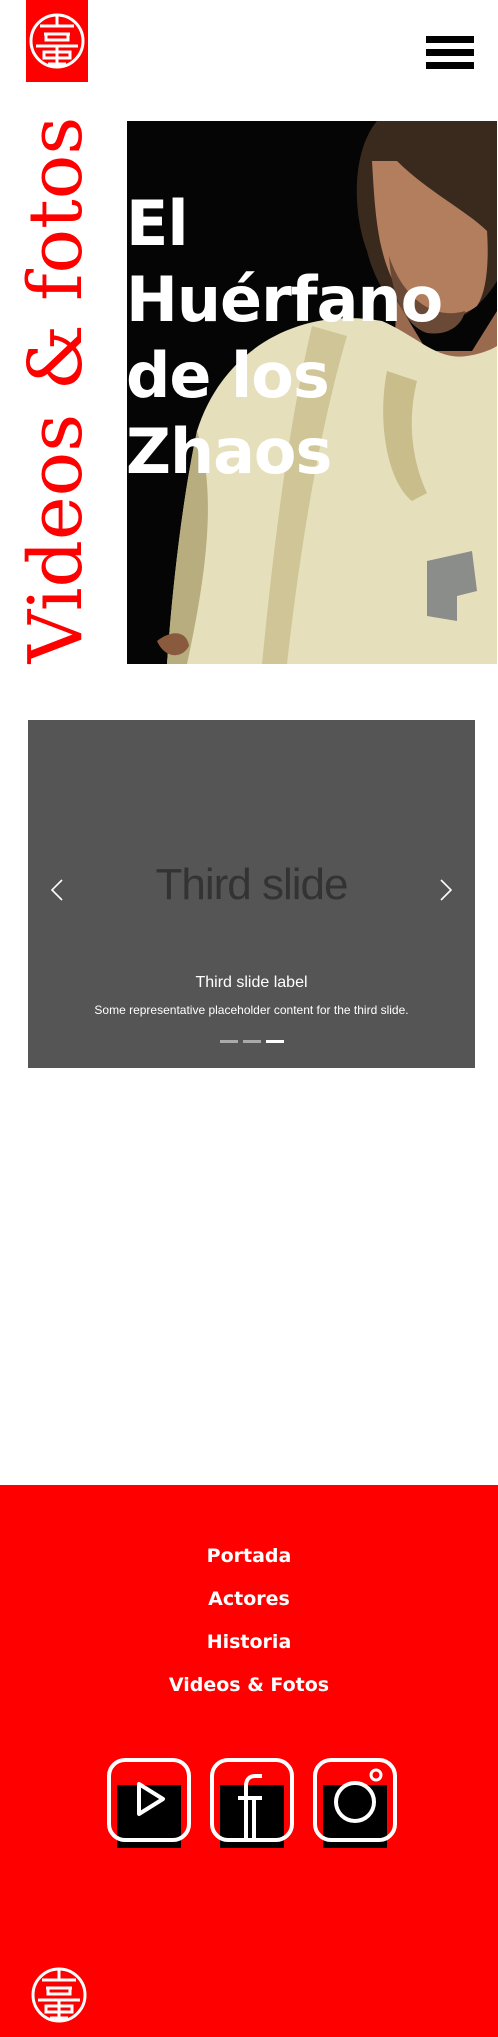 This screenshot has width=498, height=2037. Describe the element at coordinates (252, 884) in the screenshot. I see `slide-placeholder-text: Third slide` at that location.